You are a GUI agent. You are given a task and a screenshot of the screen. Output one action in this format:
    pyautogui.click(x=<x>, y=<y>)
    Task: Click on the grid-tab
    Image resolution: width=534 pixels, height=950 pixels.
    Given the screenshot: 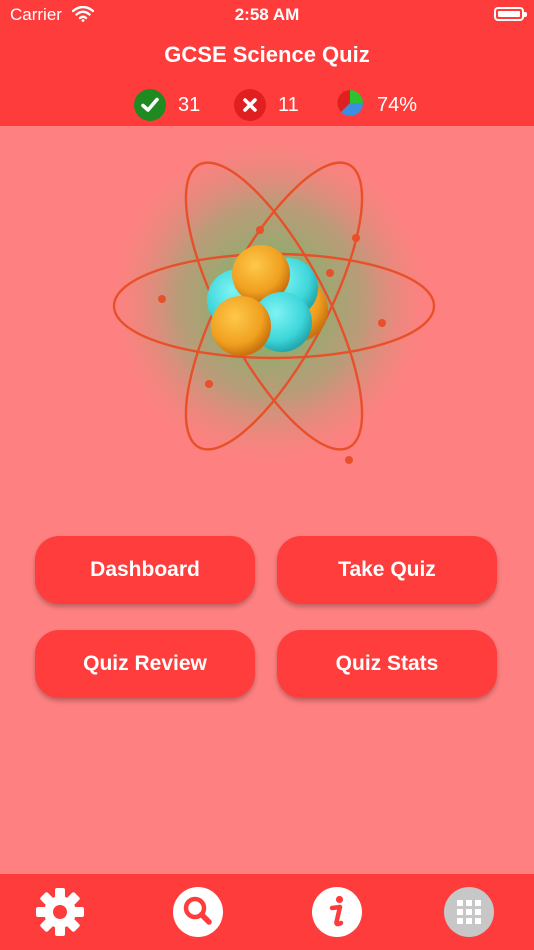 What is the action you would take?
    pyautogui.click(x=469, y=912)
    